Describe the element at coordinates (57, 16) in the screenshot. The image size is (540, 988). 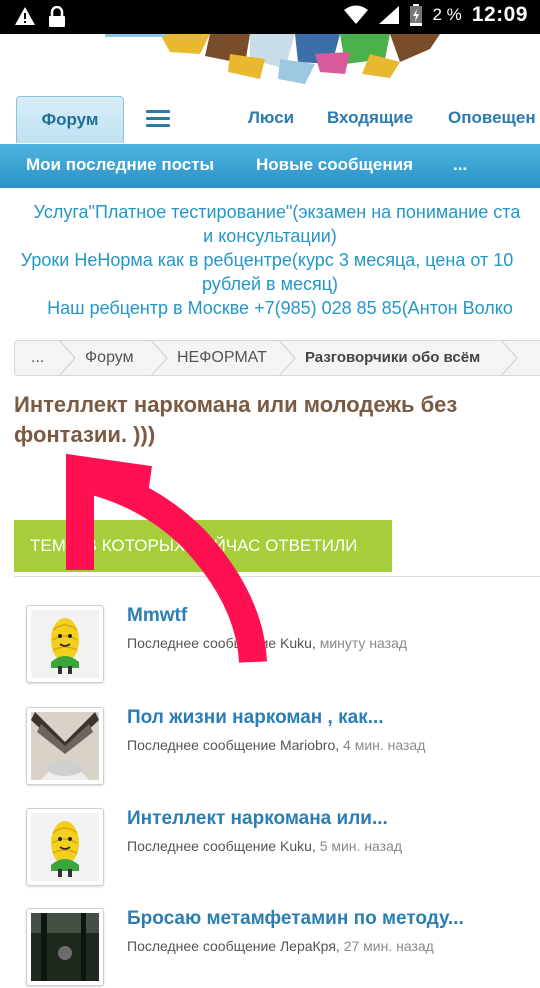
I see `lock-icon` at that location.